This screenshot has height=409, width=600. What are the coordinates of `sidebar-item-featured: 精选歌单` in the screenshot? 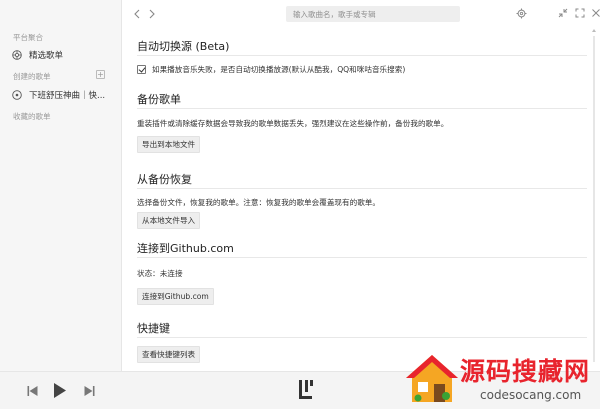 It's located at (63, 55).